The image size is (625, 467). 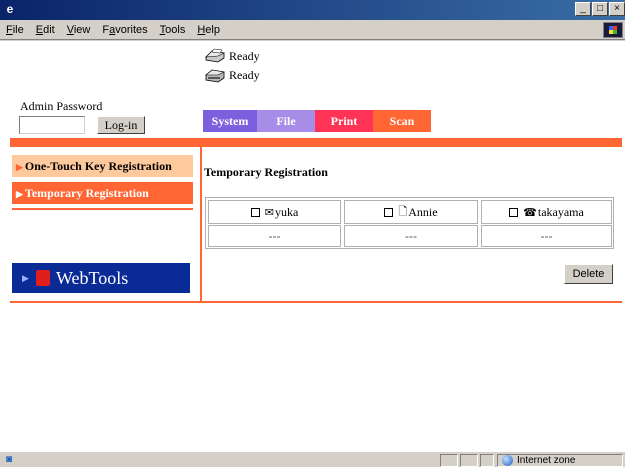 I want to click on status-text-2: Ready, so click(x=244, y=74).